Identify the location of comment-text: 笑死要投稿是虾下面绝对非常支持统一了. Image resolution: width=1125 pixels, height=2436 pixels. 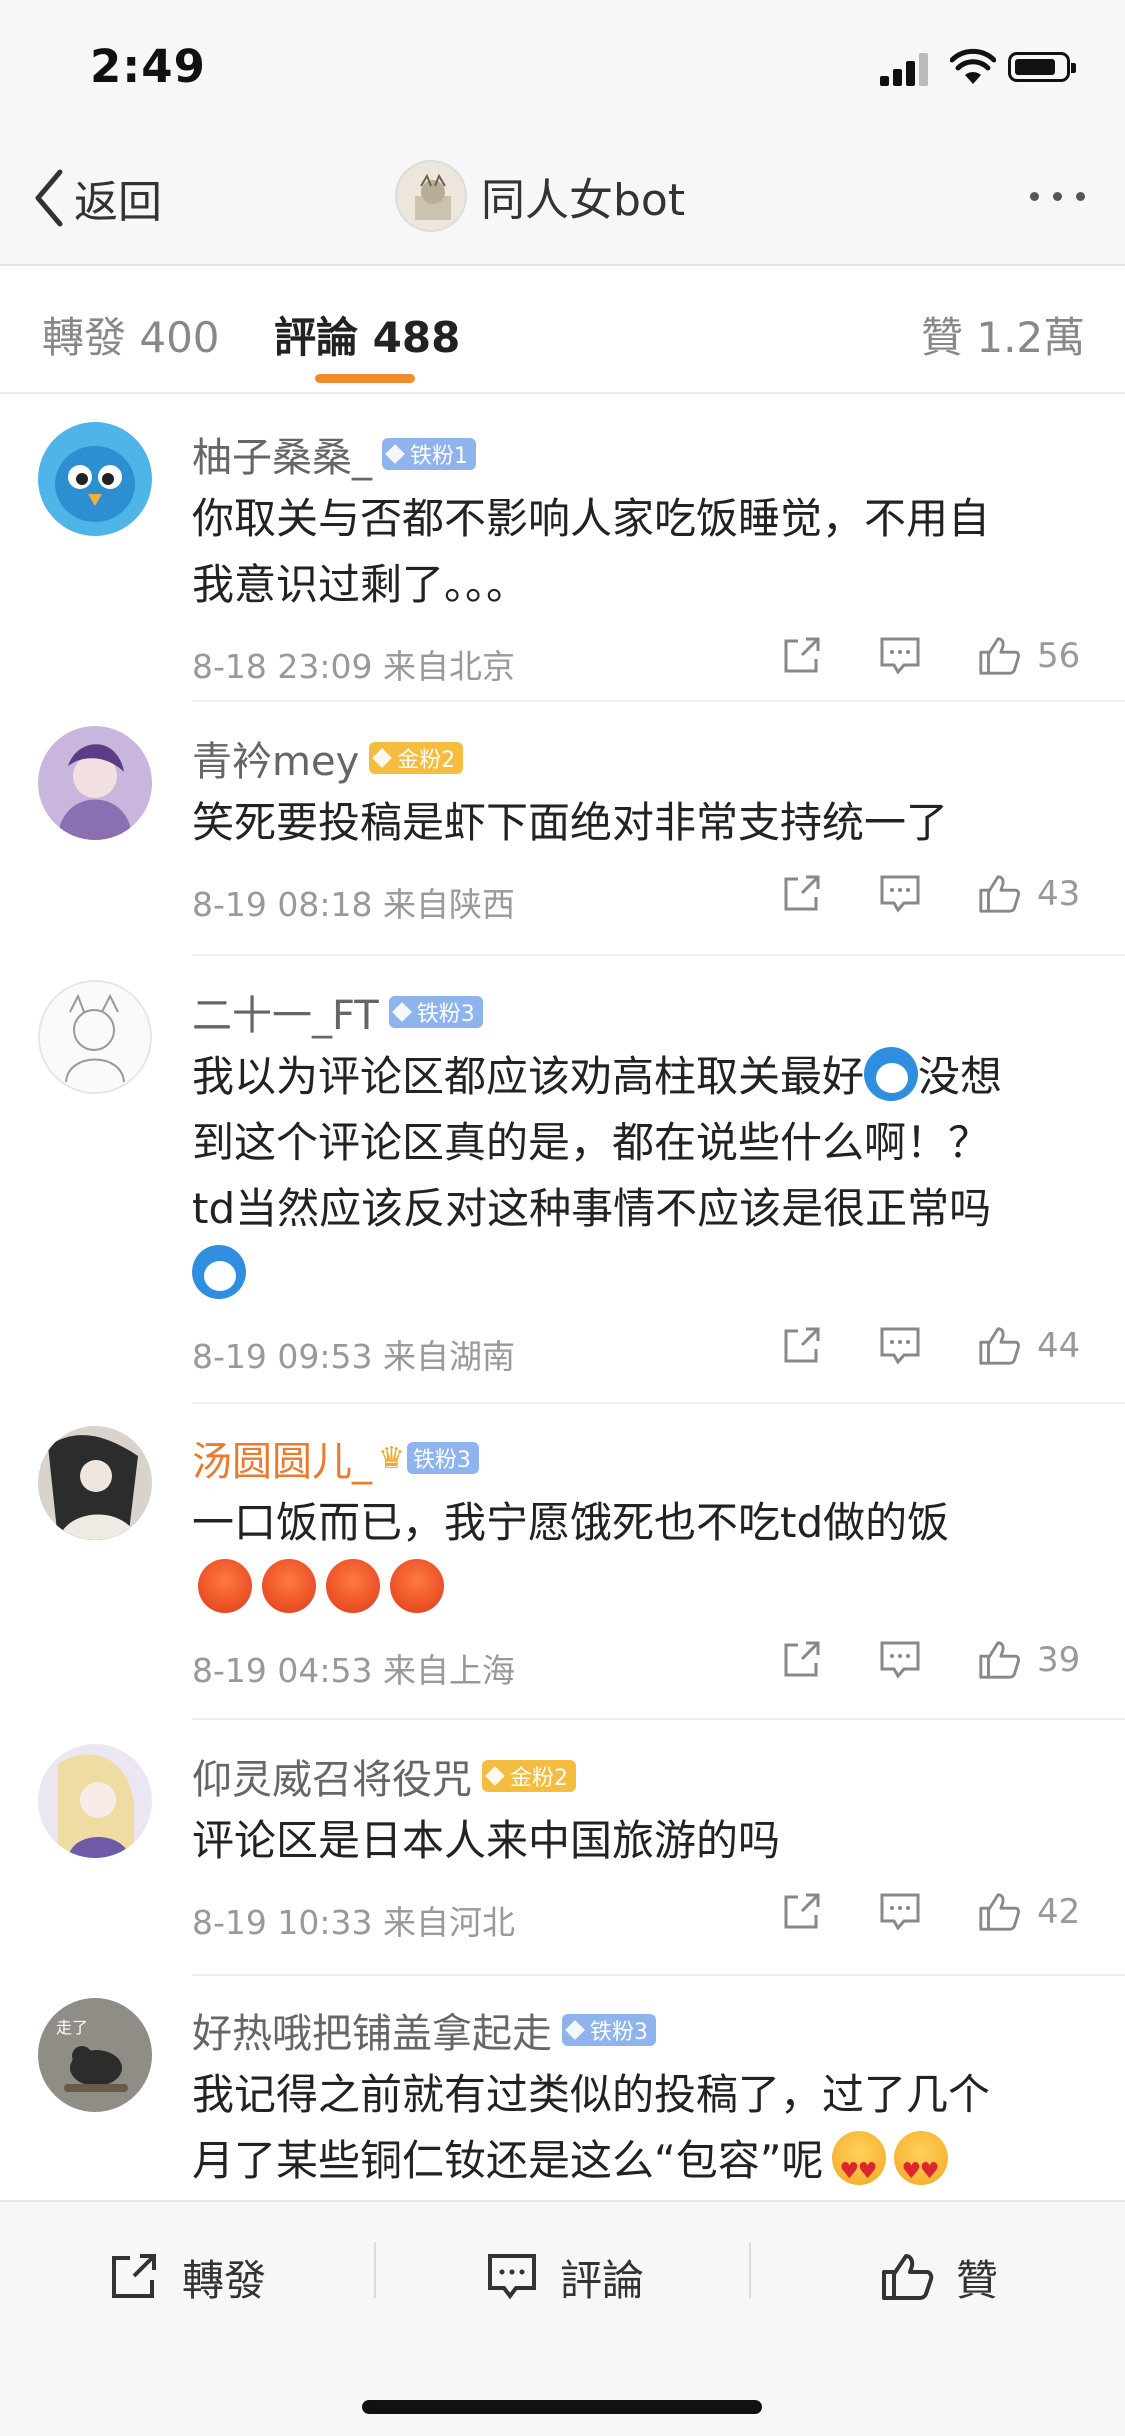
(638, 823).